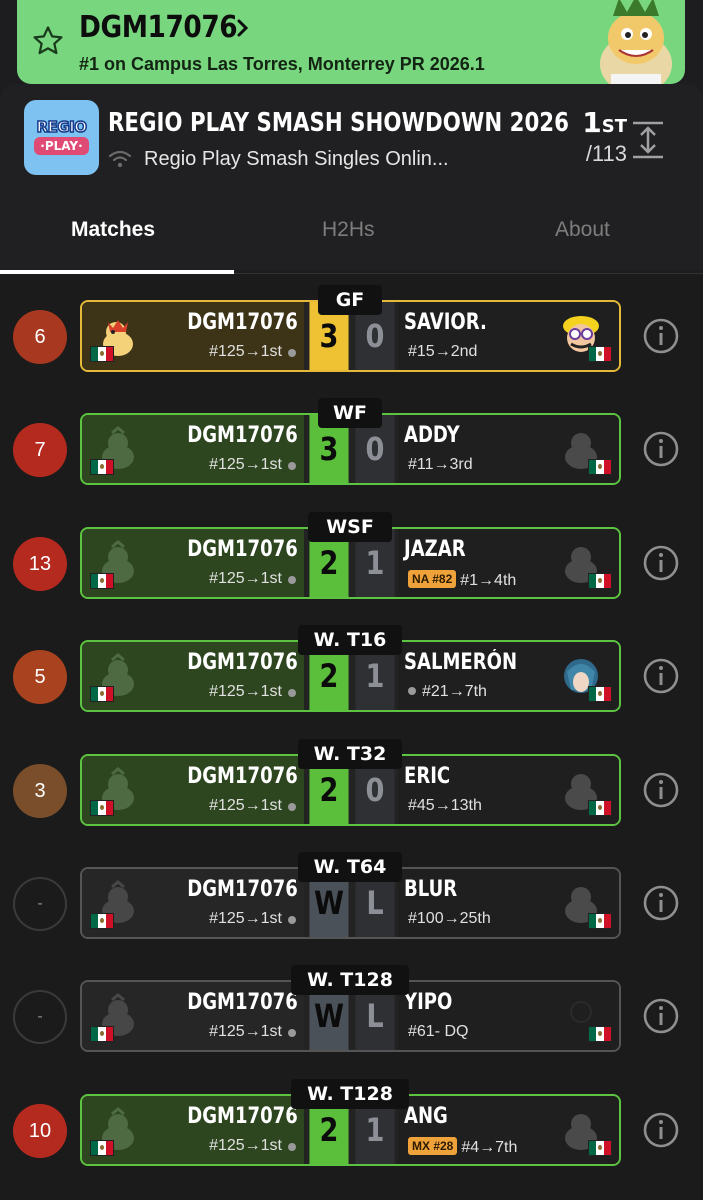 The width and height of the screenshot is (703, 1200). What do you see at coordinates (508, 336) in the screenshot?
I see `opponent-side: SAVIOR. #15→2nd` at bounding box center [508, 336].